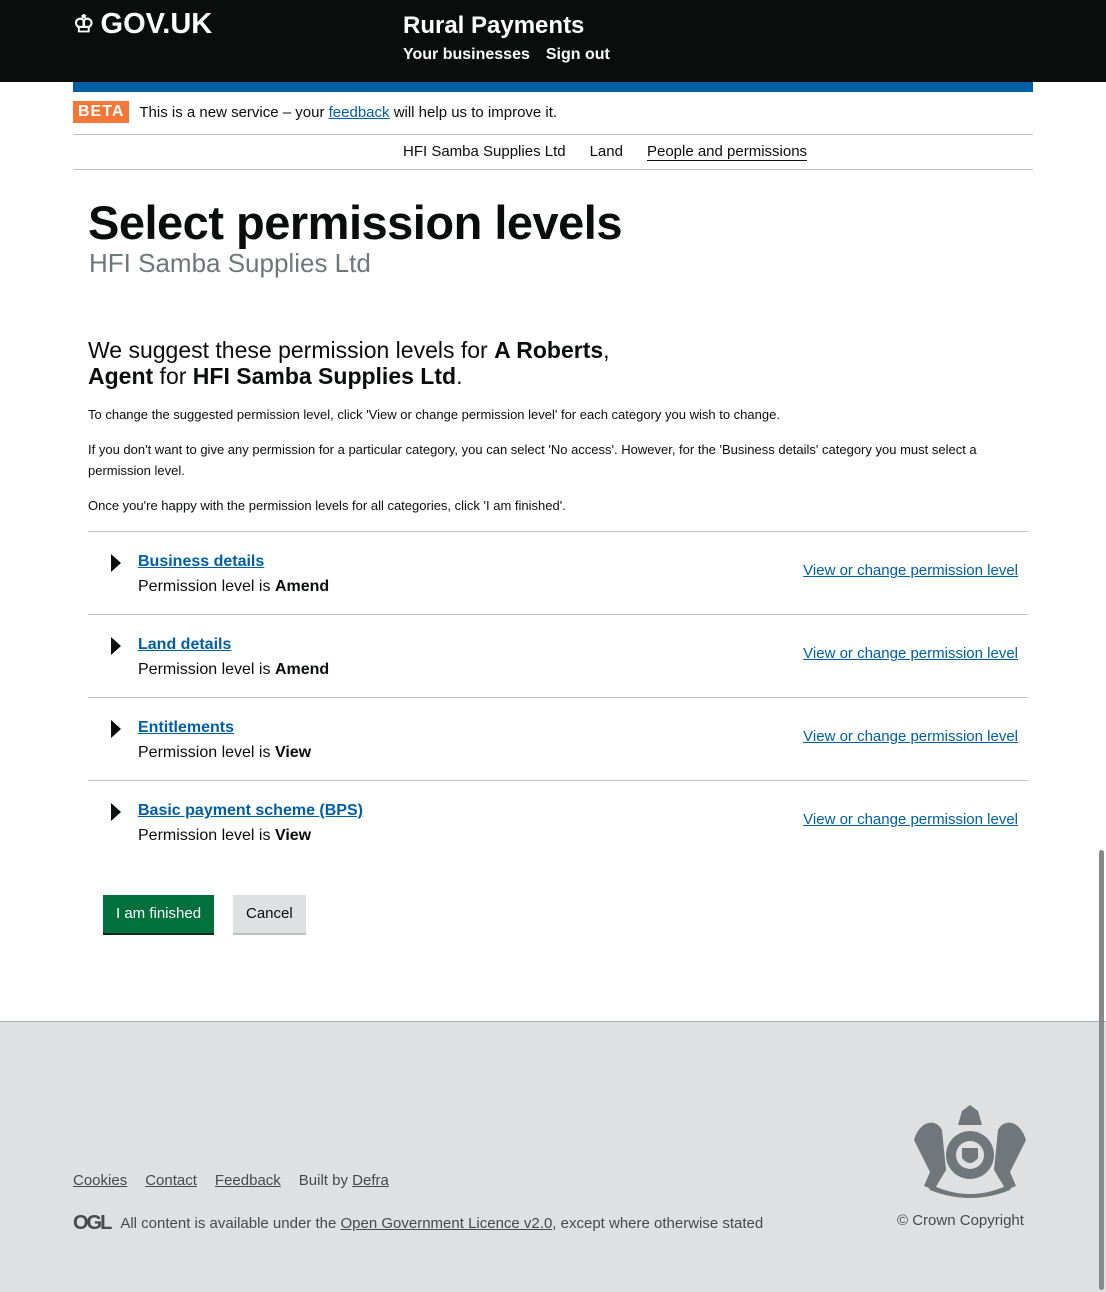 This screenshot has width=1106, height=1292. Describe the element at coordinates (171, 1180) in the screenshot. I see `footer-contact-link: Contact` at that location.